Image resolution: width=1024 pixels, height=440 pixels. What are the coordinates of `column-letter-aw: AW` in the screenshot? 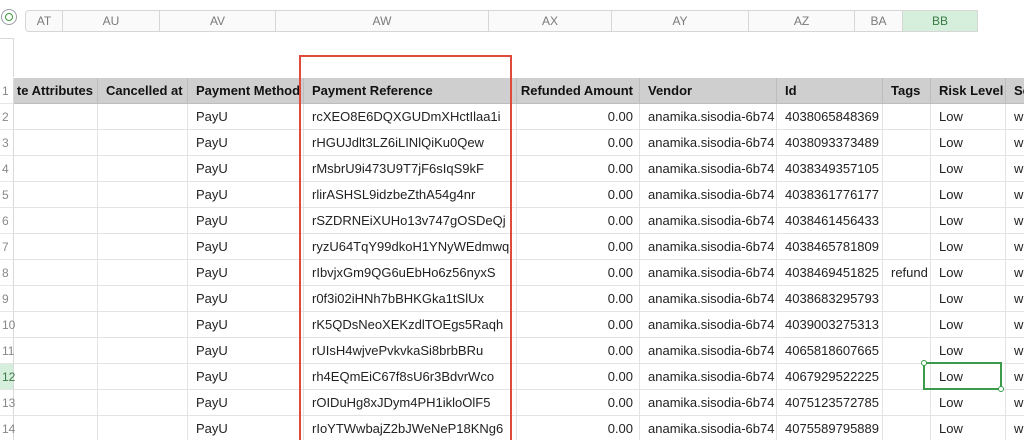 It's located at (382, 21).